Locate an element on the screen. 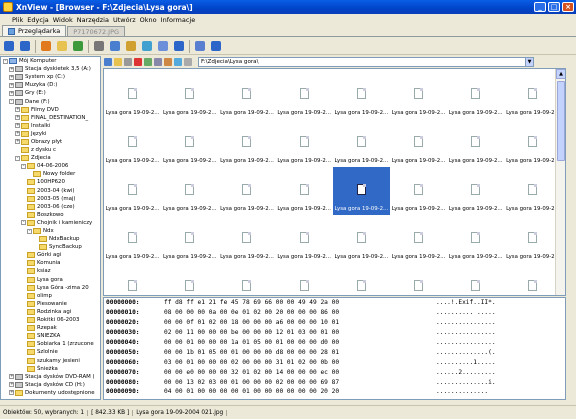  tab-image: P7170672.JPG is located at coordinates (96, 31).